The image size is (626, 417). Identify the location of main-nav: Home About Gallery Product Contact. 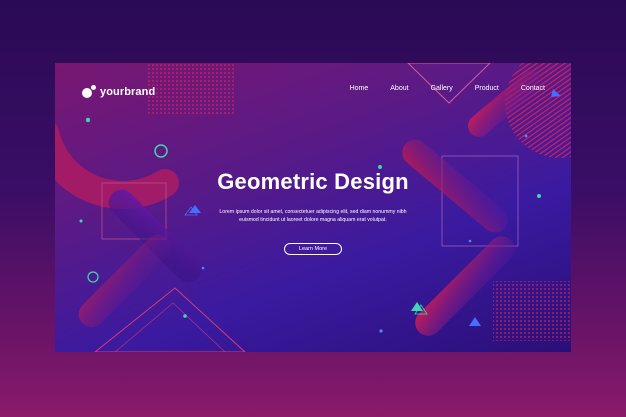
(447, 88).